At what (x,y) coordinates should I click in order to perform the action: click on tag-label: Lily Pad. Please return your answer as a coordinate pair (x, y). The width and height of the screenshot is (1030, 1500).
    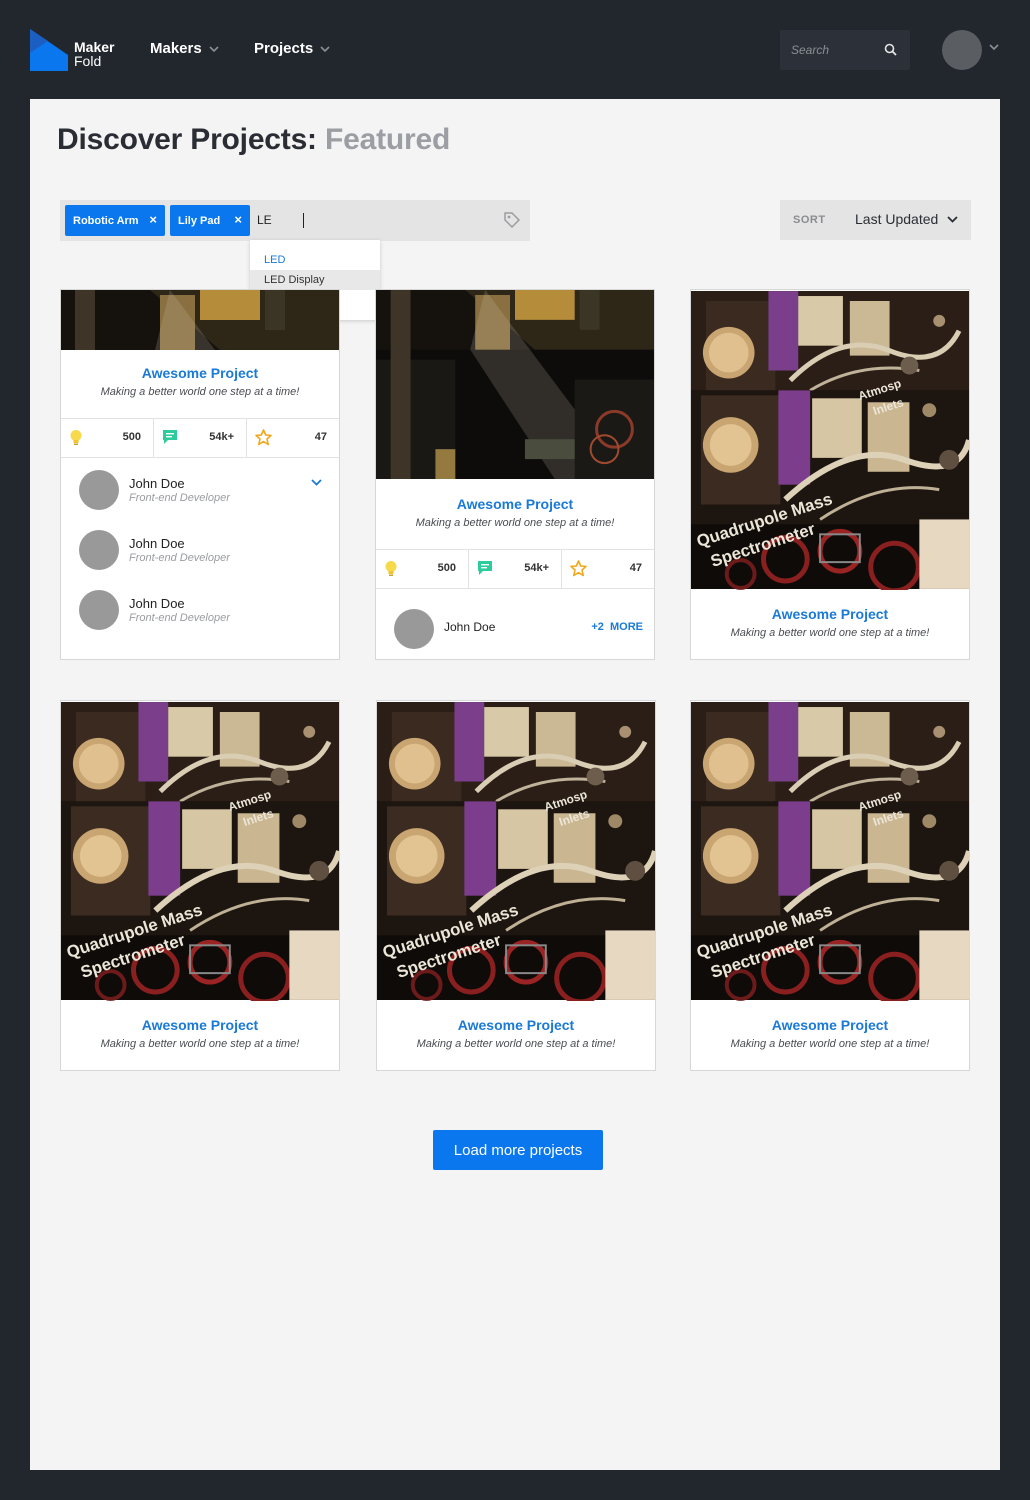
    Looking at the image, I should click on (199, 220).